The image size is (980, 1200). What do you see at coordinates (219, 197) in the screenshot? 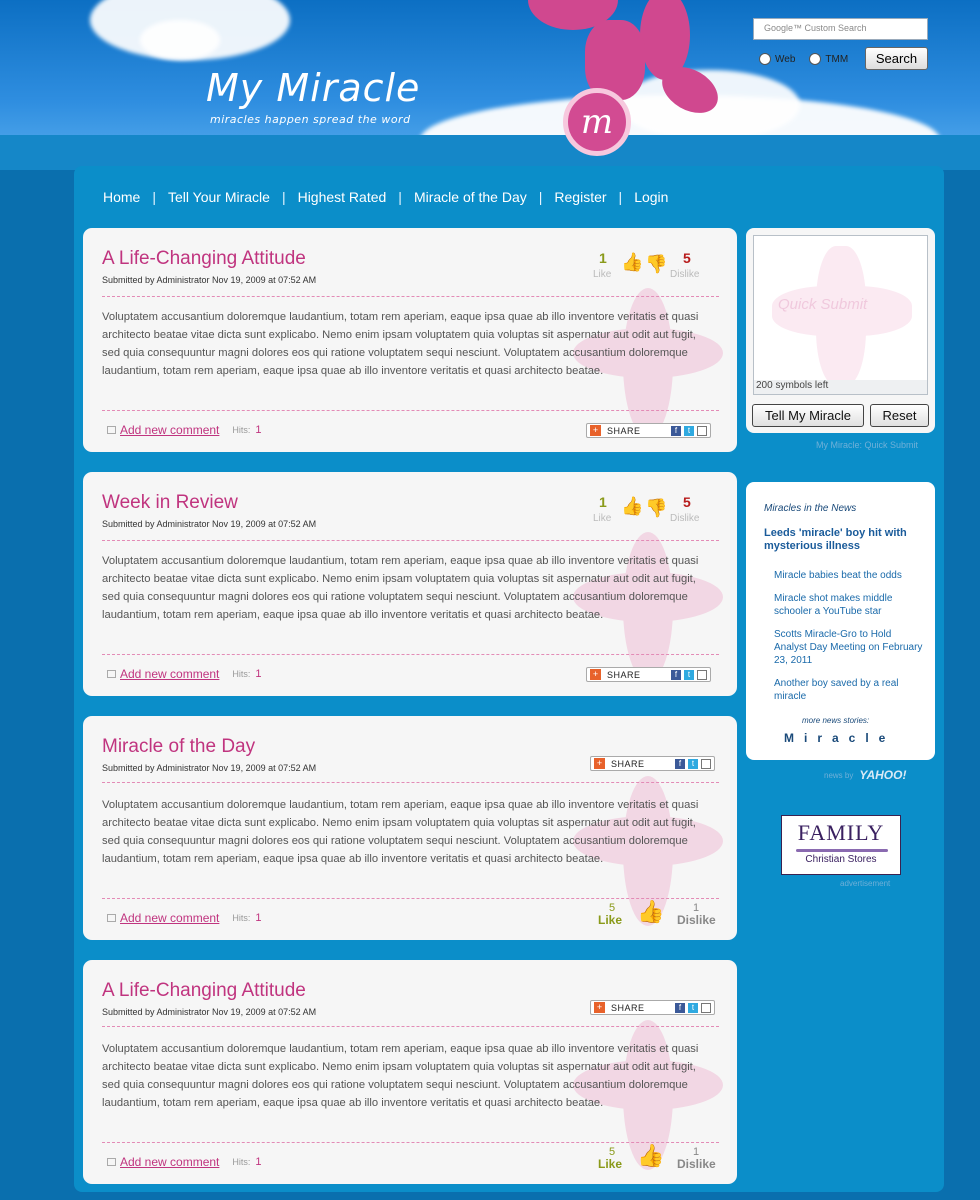
I see `nav-tell-your-miracle: Tell Your Miracle` at bounding box center [219, 197].